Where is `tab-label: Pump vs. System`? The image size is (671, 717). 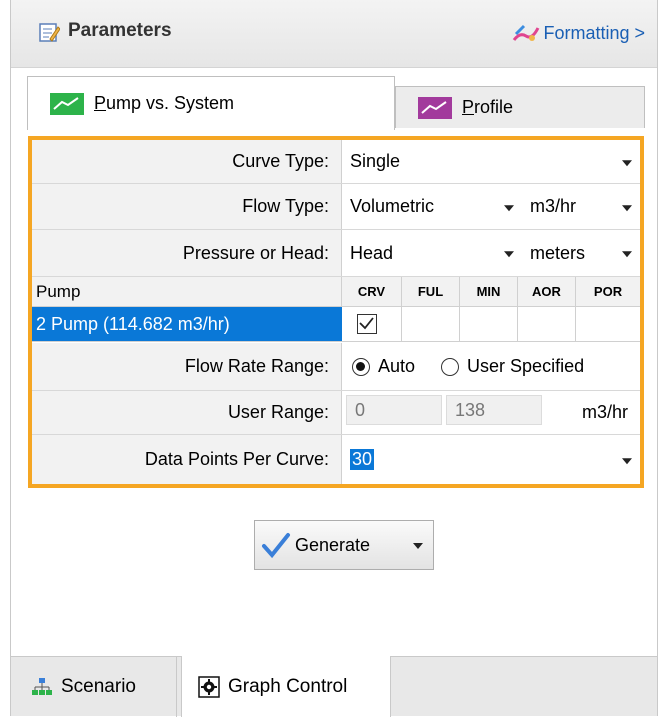 tab-label: Pump vs. System is located at coordinates (164, 103).